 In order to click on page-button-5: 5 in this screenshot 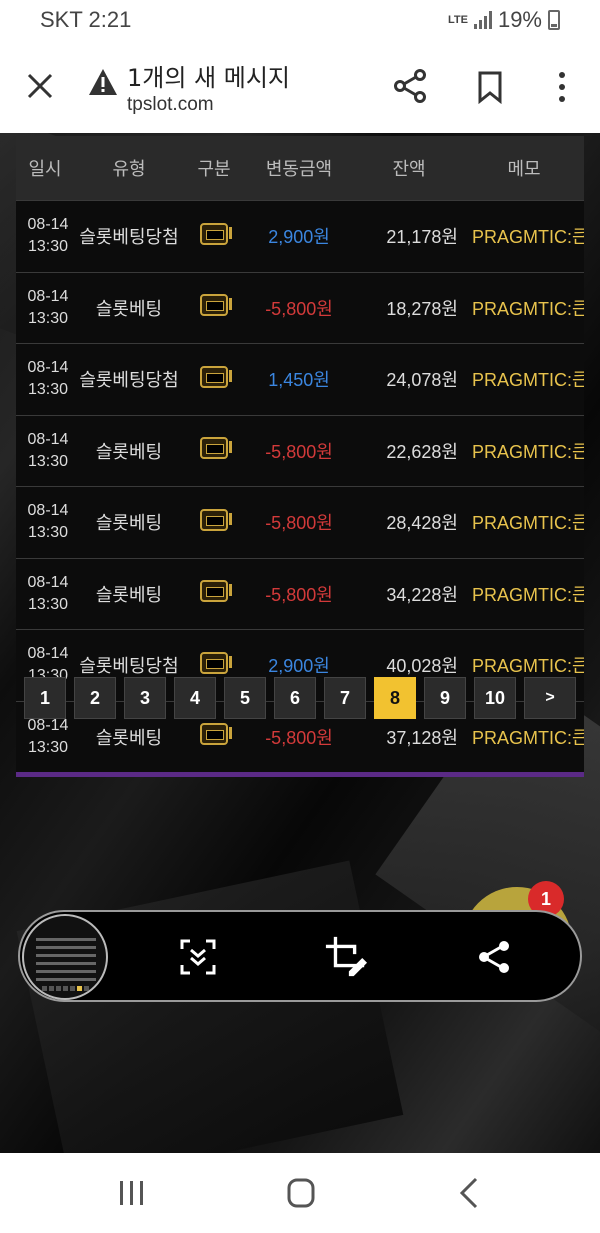, I will do `click(245, 698)`.